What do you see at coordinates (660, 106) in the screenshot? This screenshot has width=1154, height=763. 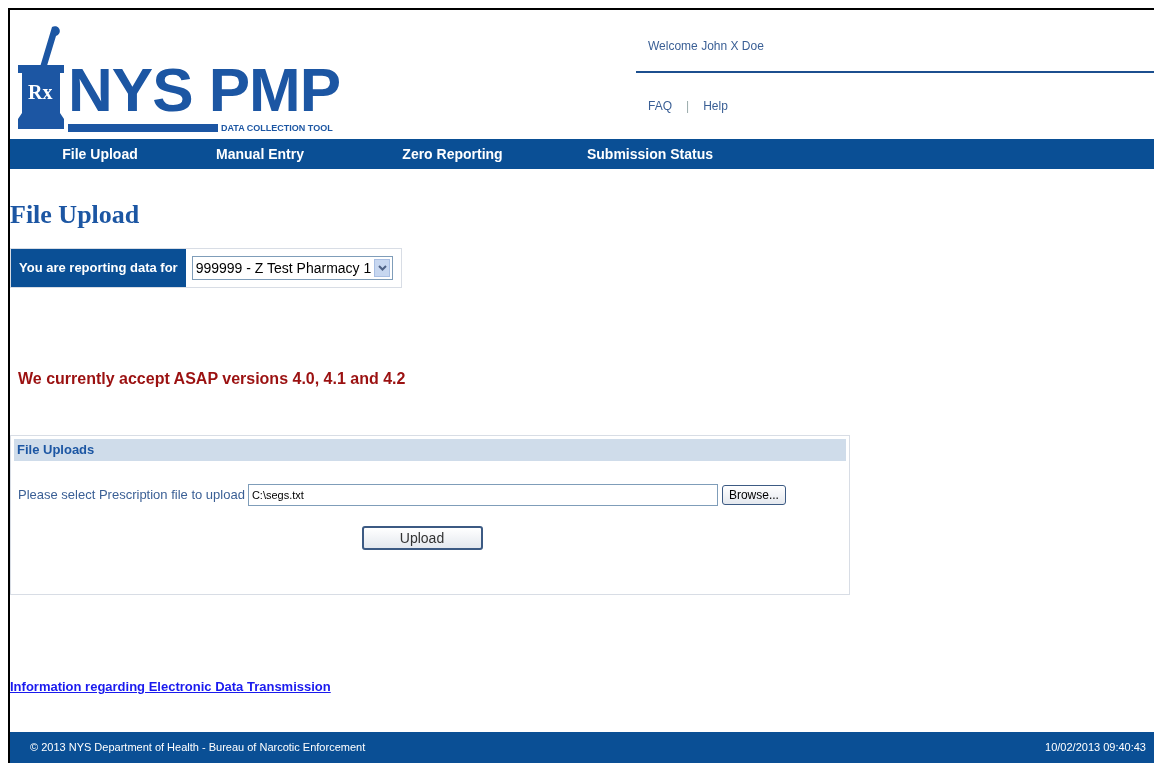 I see `faq-link: FAQ` at bounding box center [660, 106].